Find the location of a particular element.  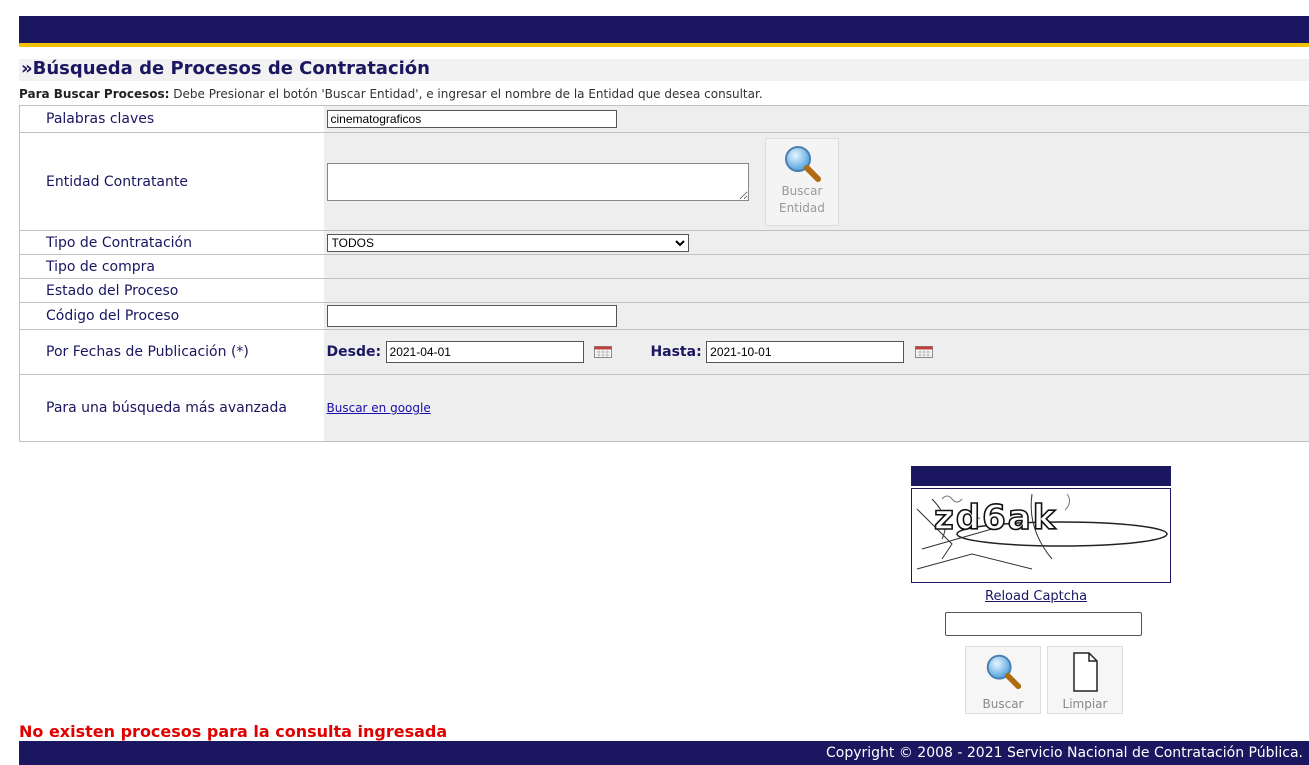

clear-button: Limpiar is located at coordinates (1085, 680).